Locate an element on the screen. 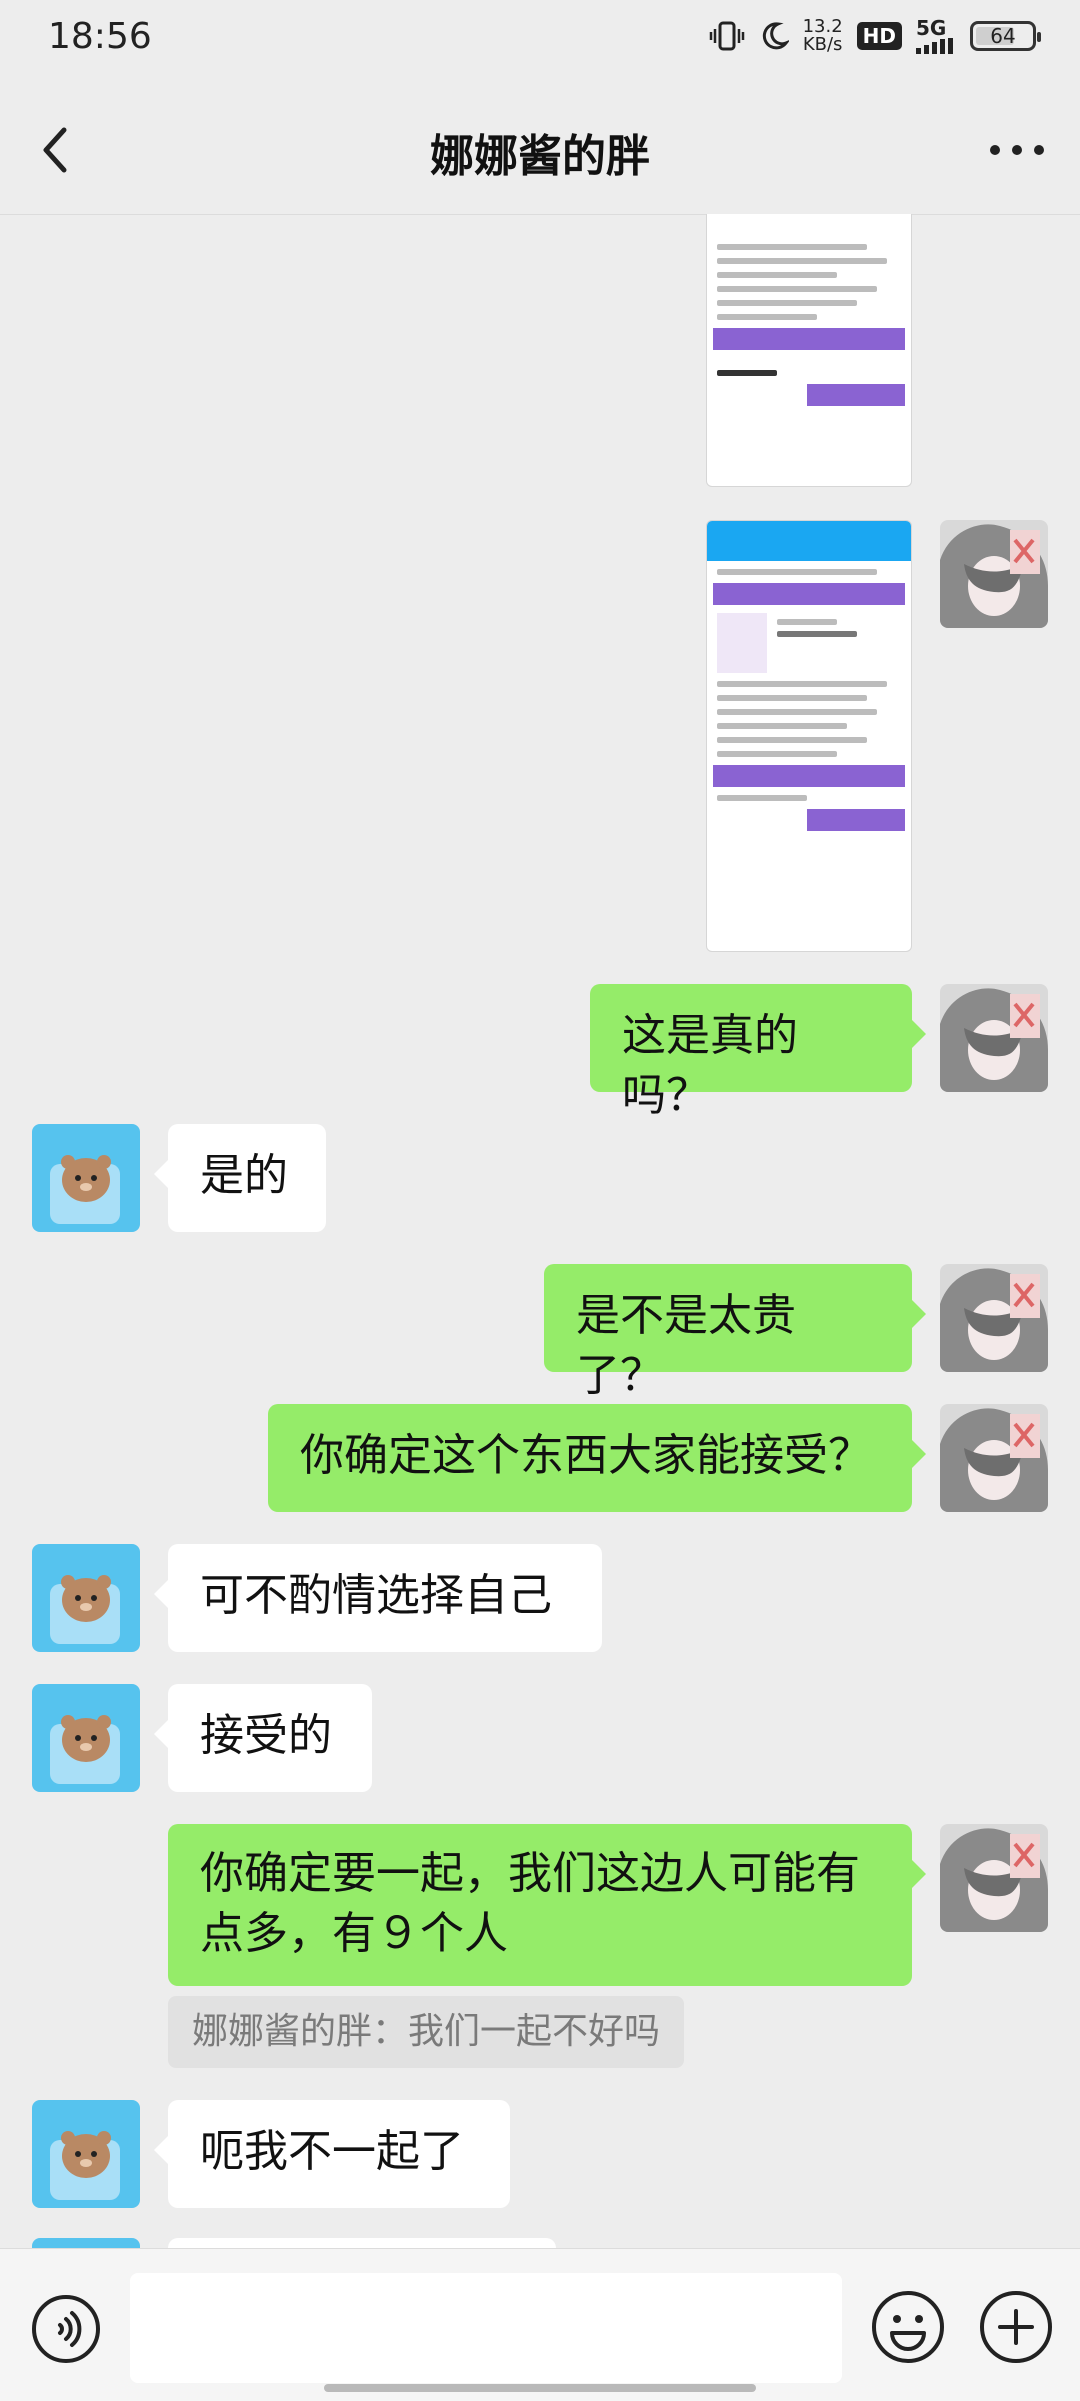 Image resolution: width=1080 pixels, height=2401 pixels. quoted-message: 娜娜酱的胖：我们一起不好吗 is located at coordinates (426, 2032).